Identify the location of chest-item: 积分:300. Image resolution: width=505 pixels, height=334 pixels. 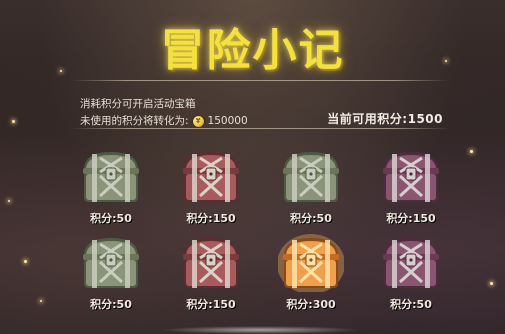
(311, 272).